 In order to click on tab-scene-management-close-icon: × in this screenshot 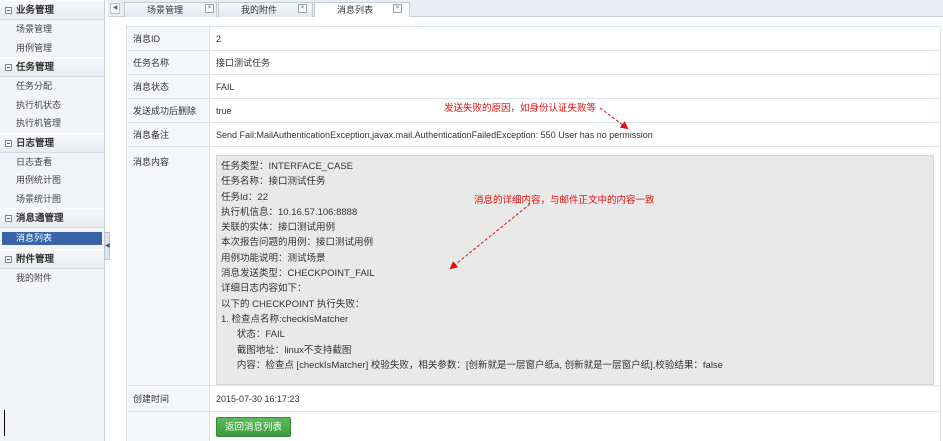, I will do `click(209, 8)`.